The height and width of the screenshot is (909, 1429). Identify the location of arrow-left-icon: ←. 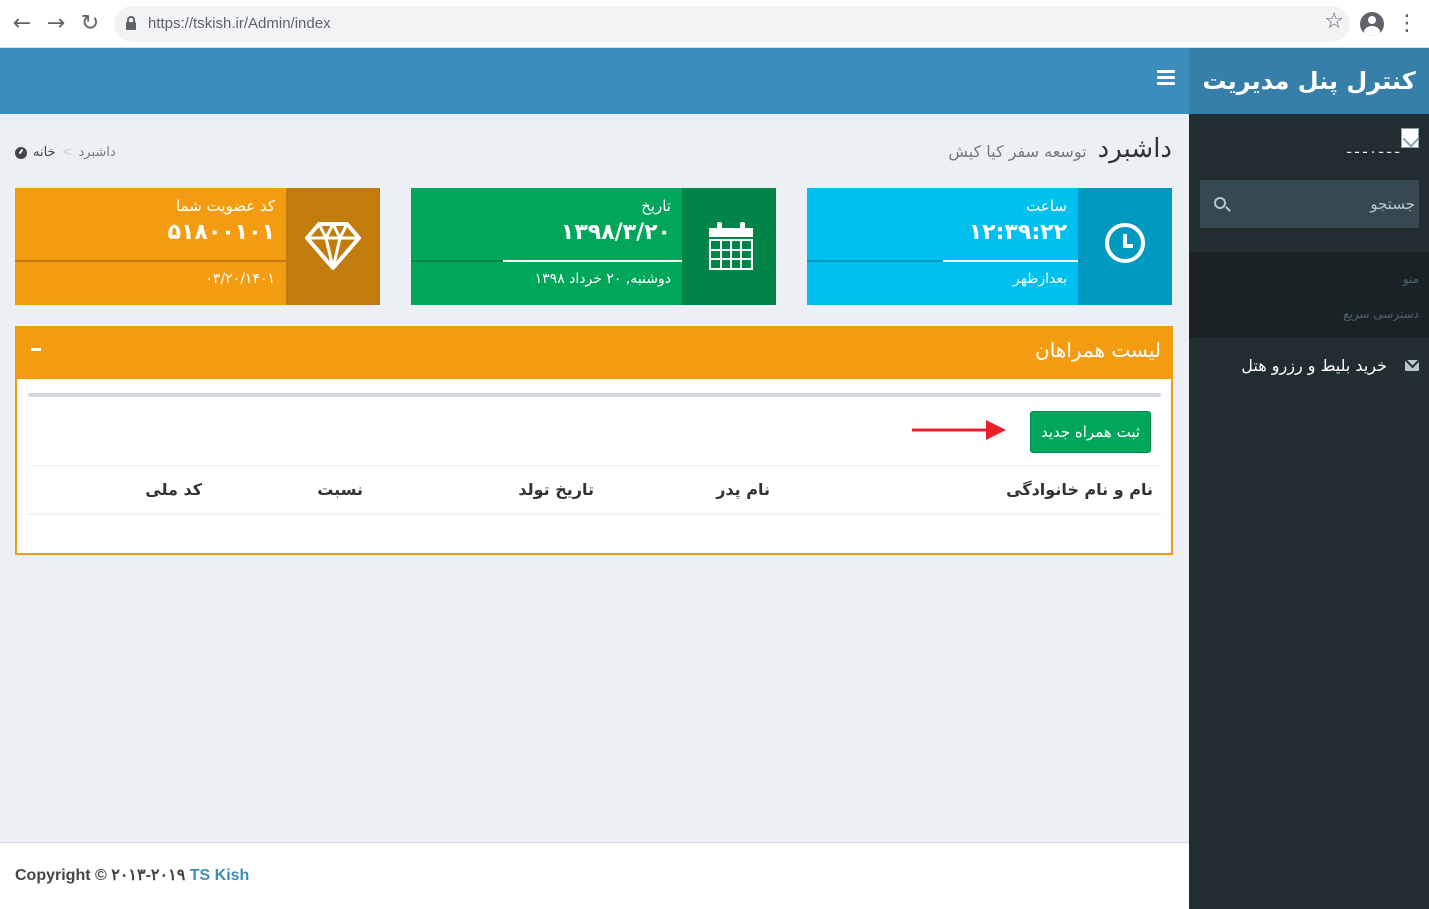
(22, 23).